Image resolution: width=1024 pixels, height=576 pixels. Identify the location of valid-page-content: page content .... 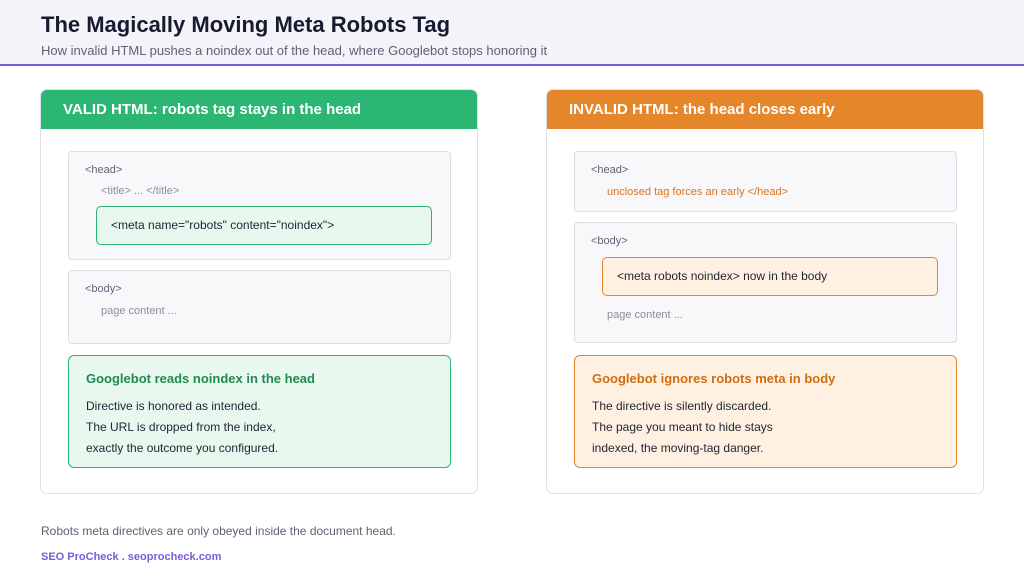
(139, 311).